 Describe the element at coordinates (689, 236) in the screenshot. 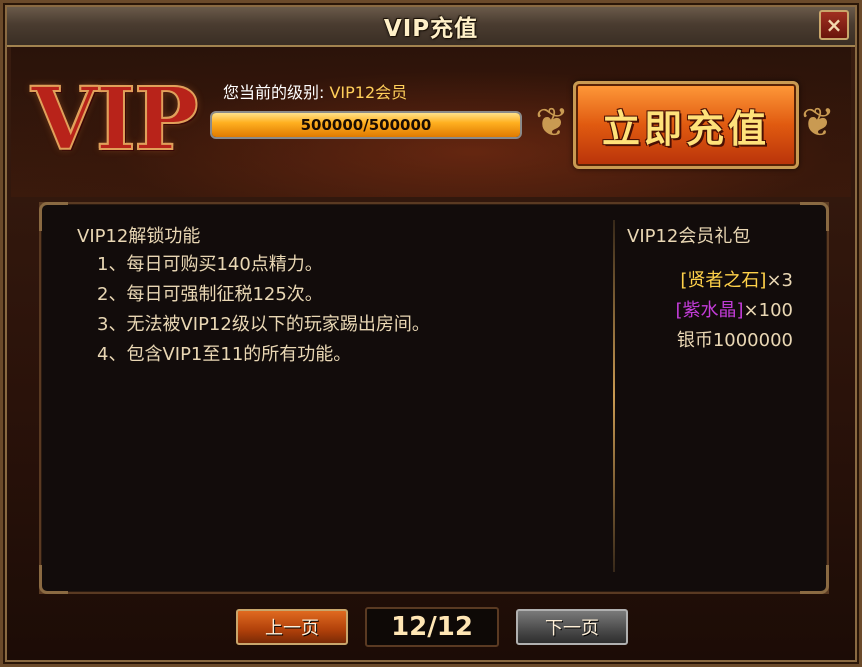

I see `gift-title: VIP12会员礼包` at that location.